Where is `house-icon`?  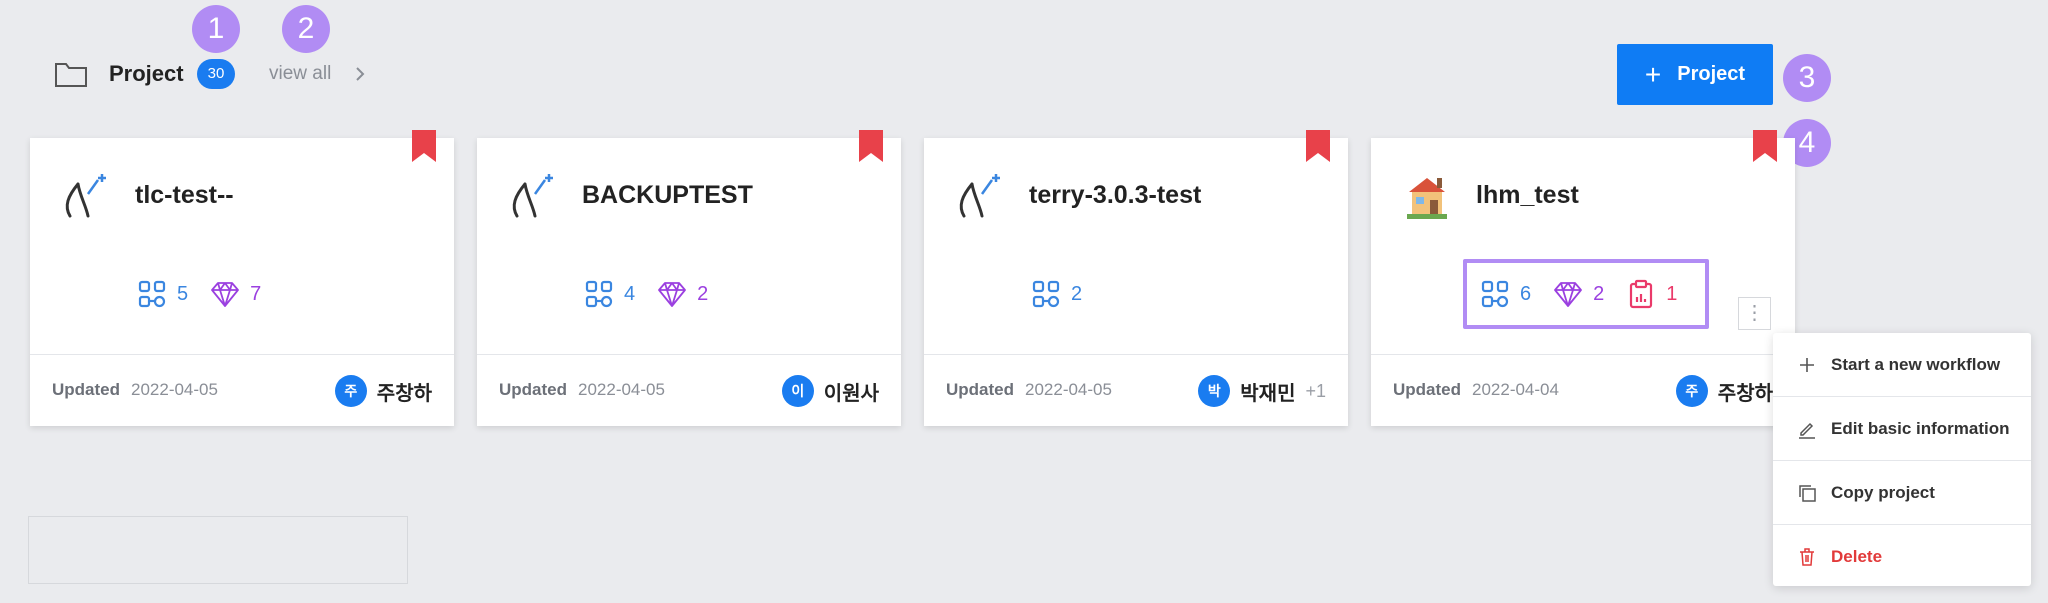 house-icon is located at coordinates (1427, 198).